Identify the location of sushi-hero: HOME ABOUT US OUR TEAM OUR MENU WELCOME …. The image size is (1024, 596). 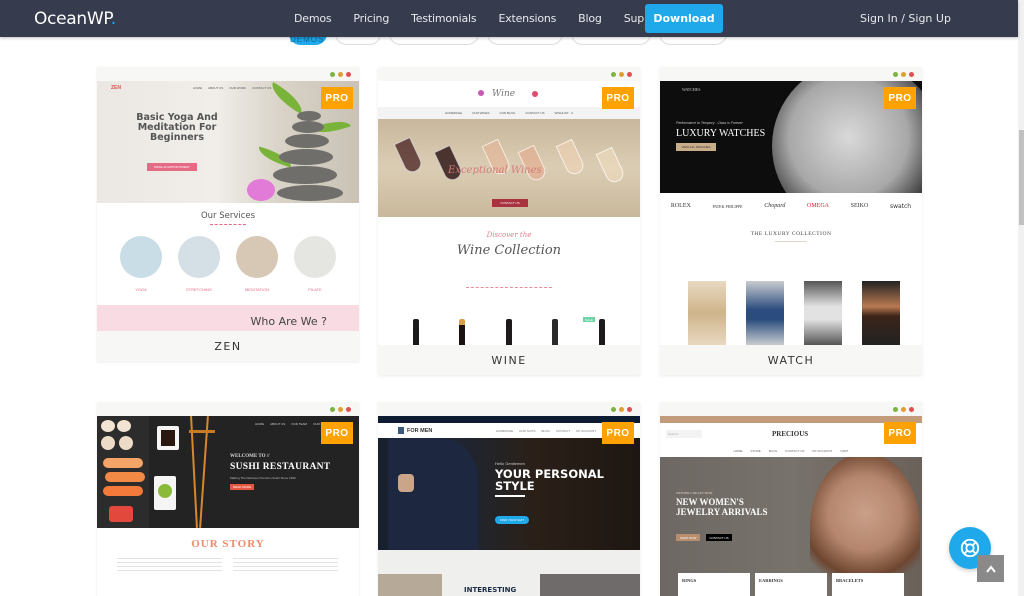
(228, 472).